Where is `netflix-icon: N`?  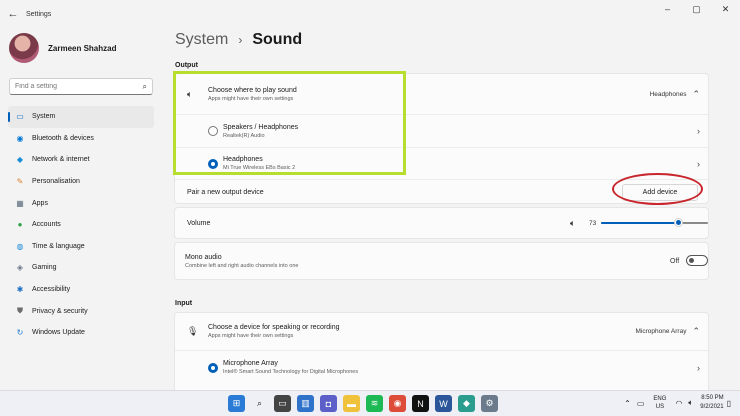 netflix-icon: N is located at coordinates (420, 403).